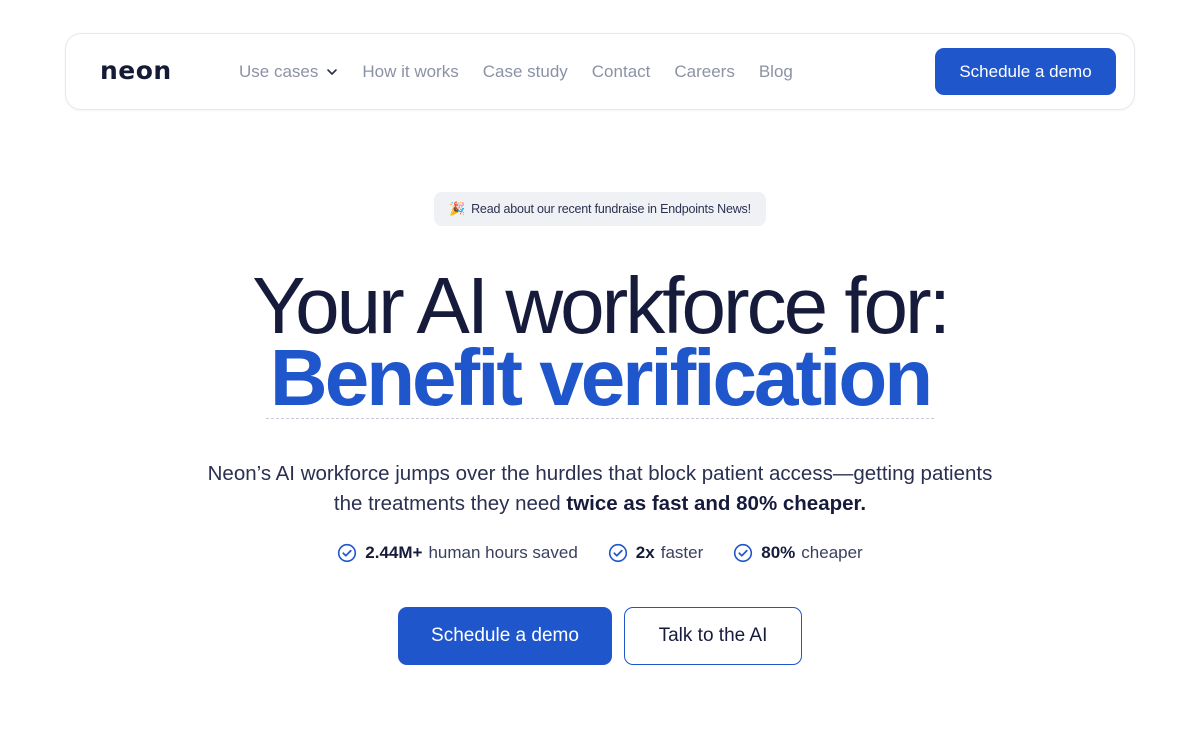 The image size is (1200, 750). What do you see at coordinates (776, 72) in the screenshot?
I see `nav-item-blog: Blog` at bounding box center [776, 72].